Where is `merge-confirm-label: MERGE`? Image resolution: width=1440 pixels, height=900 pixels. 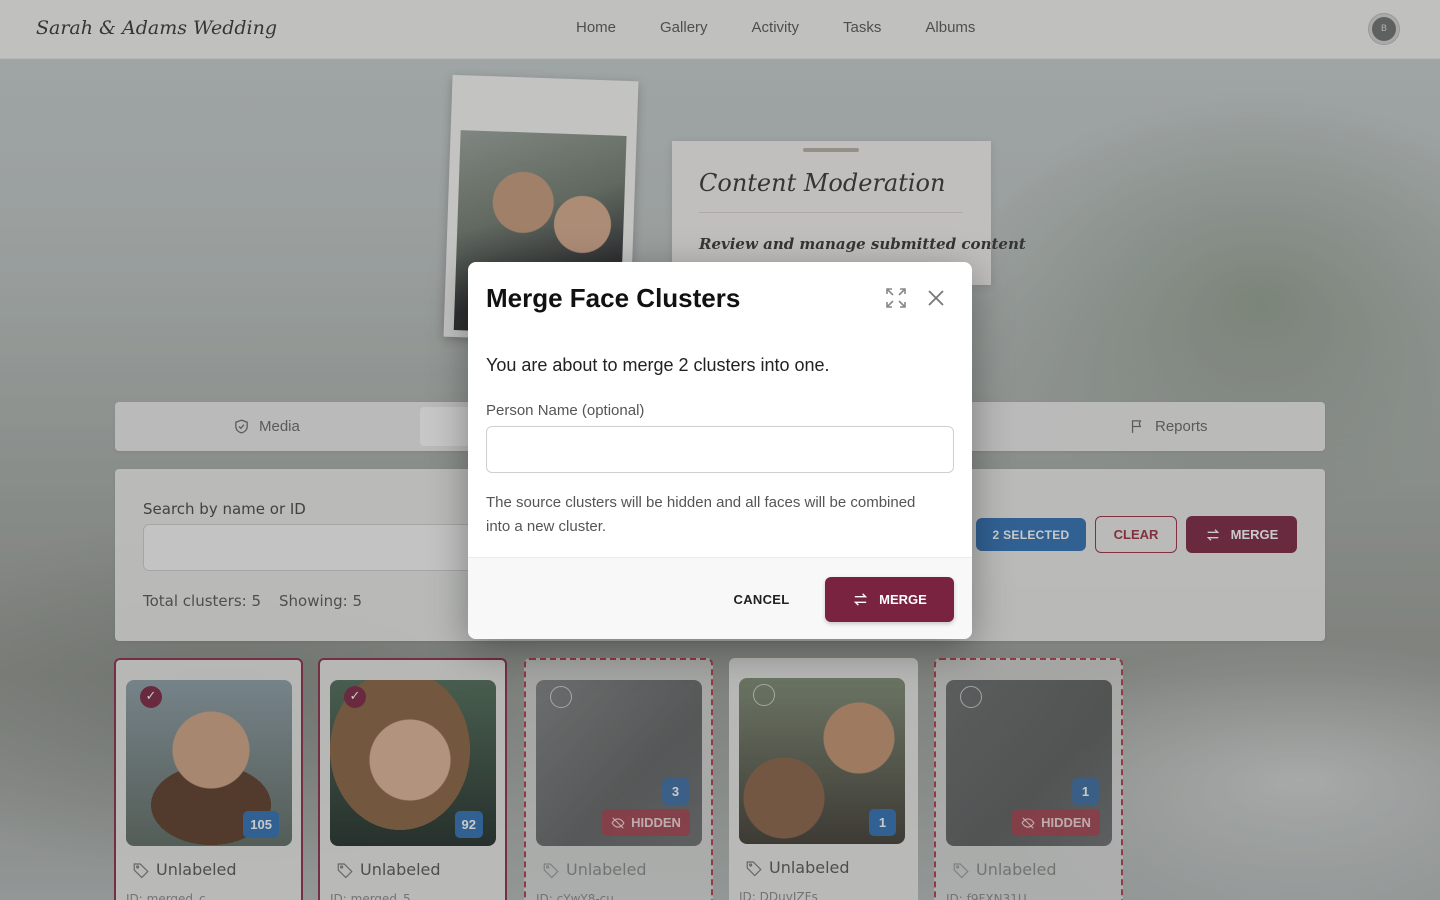 merge-confirm-label: MERGE is located at coordinates (903, 599).